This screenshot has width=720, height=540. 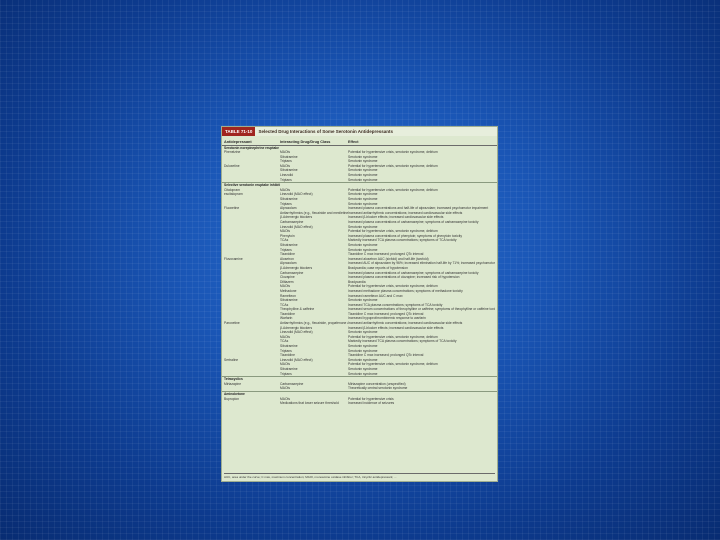 What do you see at coordinates (353, 141) in the screenshot?
I see `column-header-effect: Effect` at bounding box center [353, 141].